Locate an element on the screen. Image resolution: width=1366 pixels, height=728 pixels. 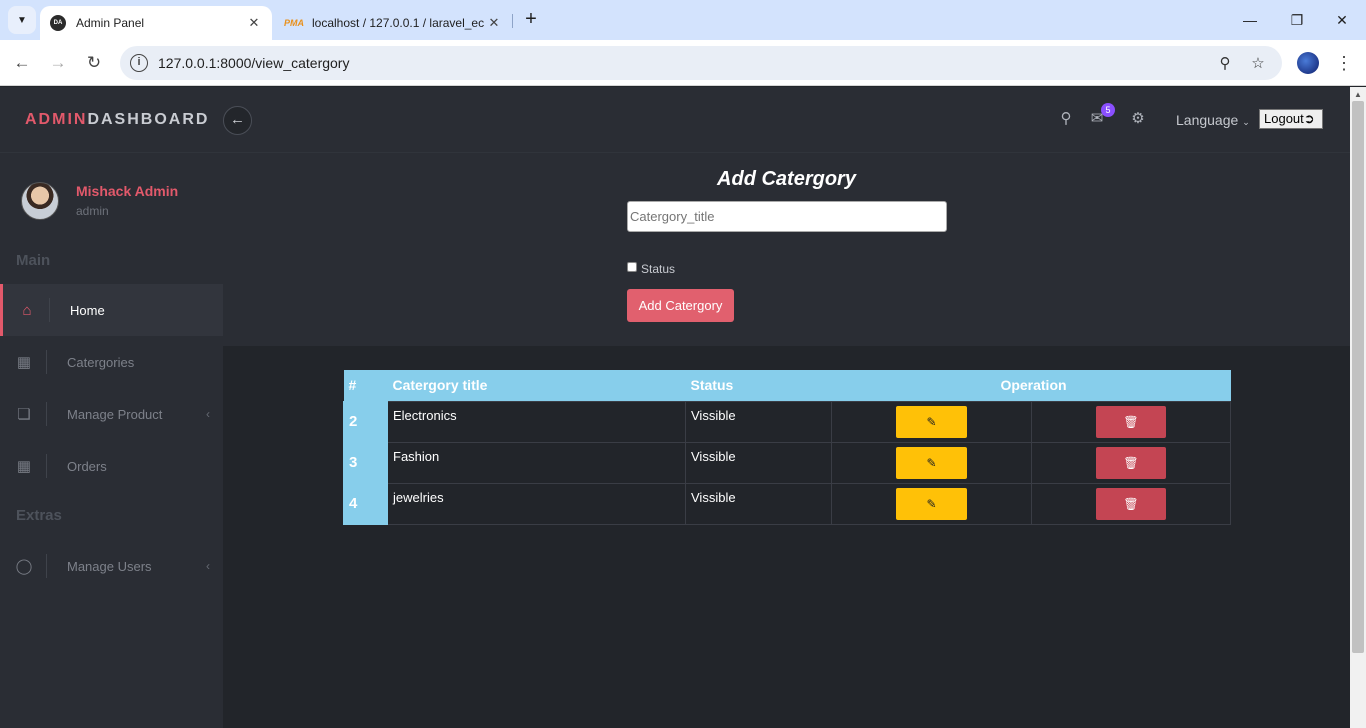
col-header-status: Status is located at coordinates (758, 385).